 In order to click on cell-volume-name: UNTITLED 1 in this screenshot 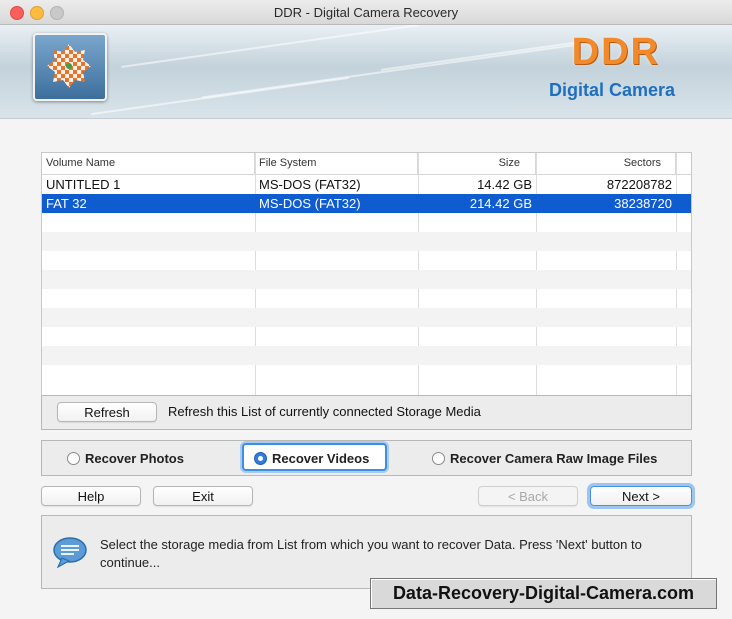, I will do `click(83, 184)`.